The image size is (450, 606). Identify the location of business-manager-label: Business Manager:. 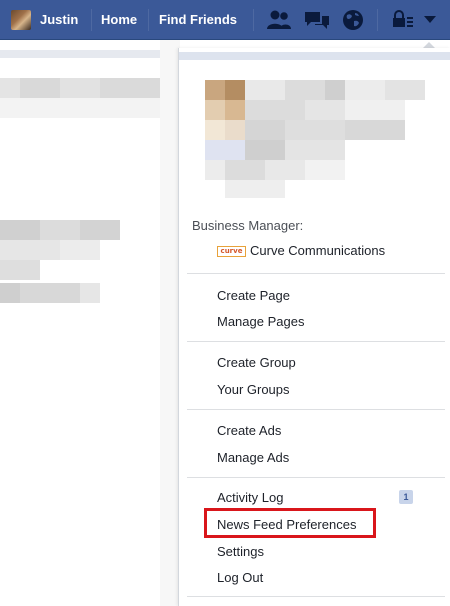
(248, 225).